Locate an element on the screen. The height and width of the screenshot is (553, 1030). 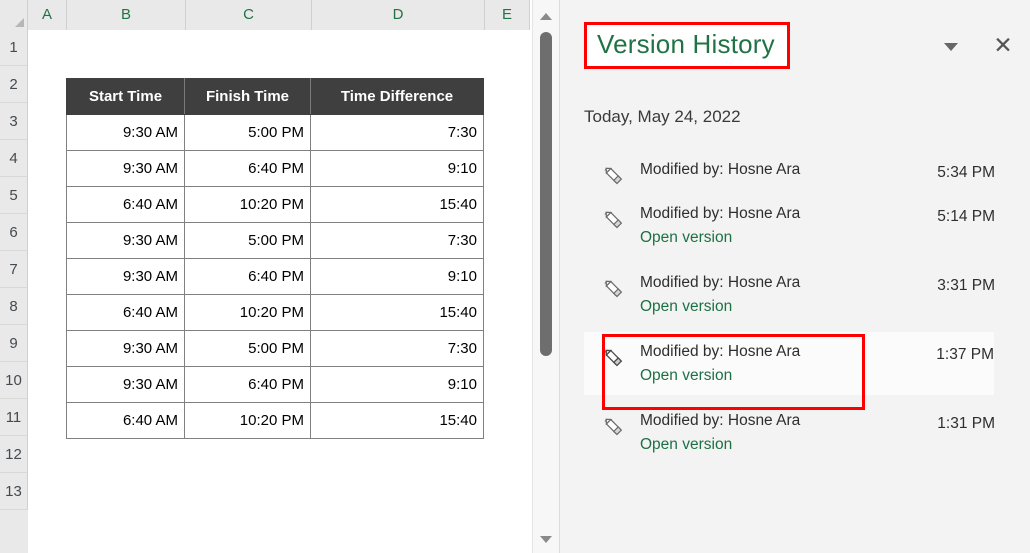
triangle-up-icon is located at coordinates (546, 16).